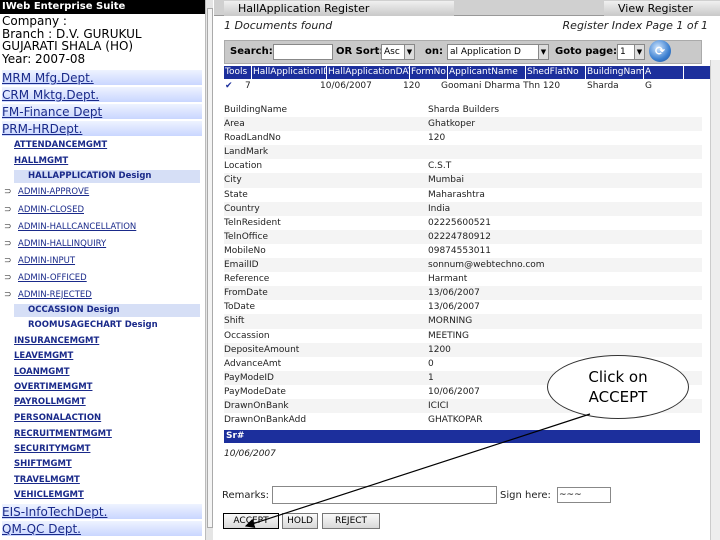 The width and height of the screenshot is (720, 540). What do you see at coordinates (448, 335) in the screenshot?
I see `detail-value: MEETING` at bounding box center [448, 335].